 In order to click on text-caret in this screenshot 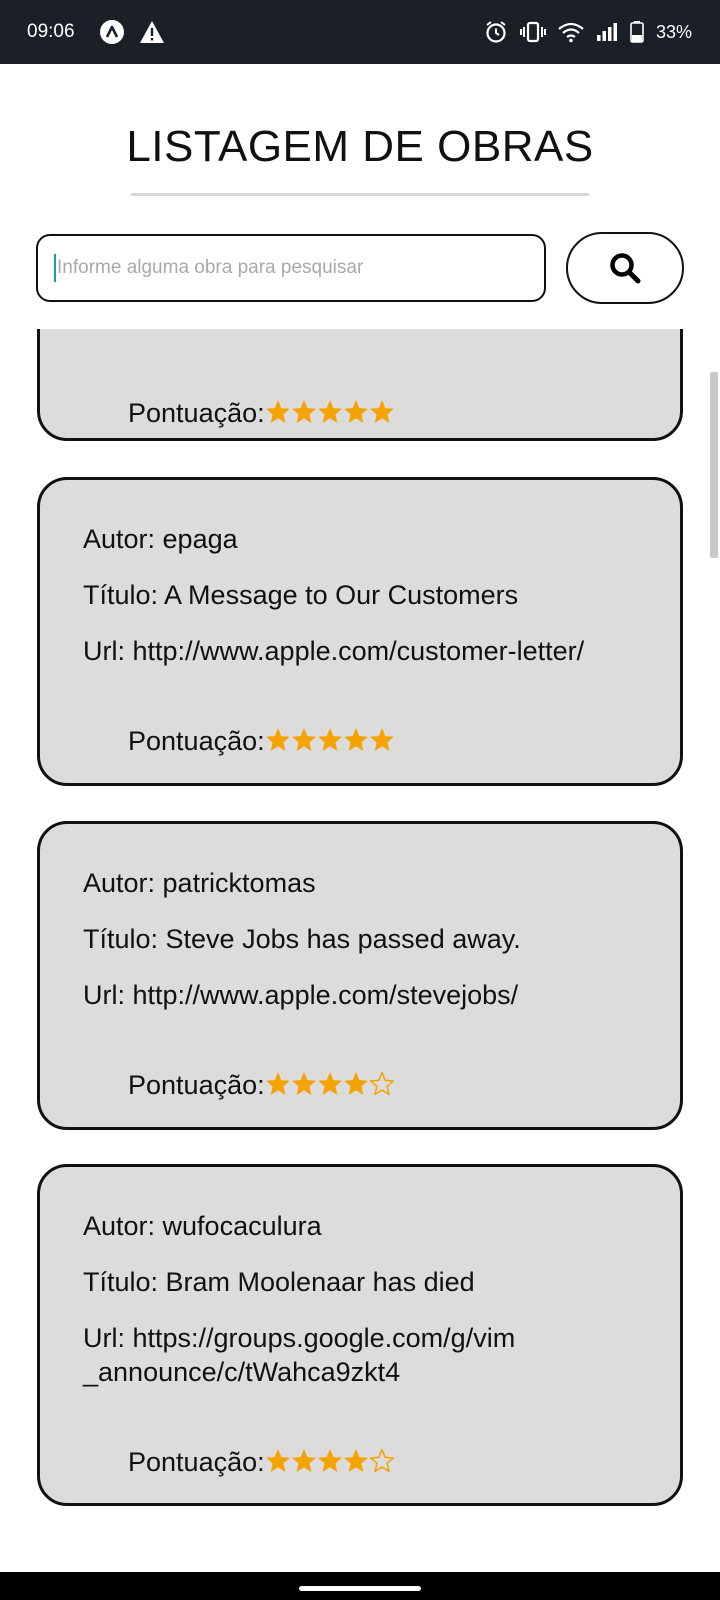, I will do `click(55, 268)`.